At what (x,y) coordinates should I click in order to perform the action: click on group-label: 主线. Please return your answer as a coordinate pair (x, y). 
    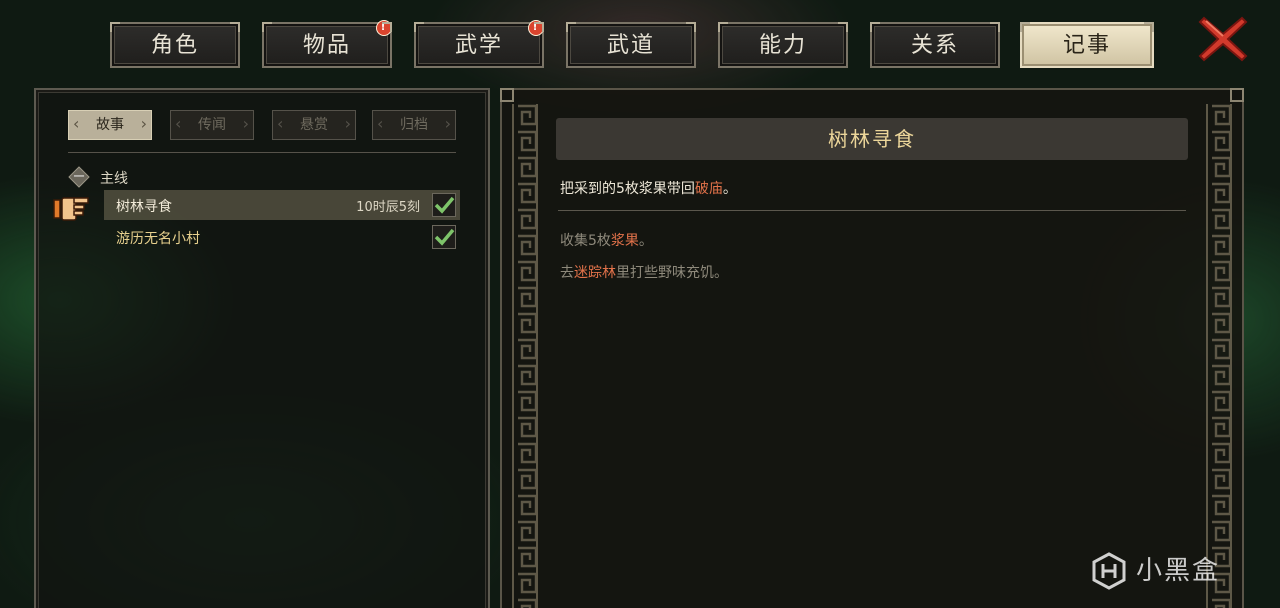
    Looking at the image, I should click on (114, 179).